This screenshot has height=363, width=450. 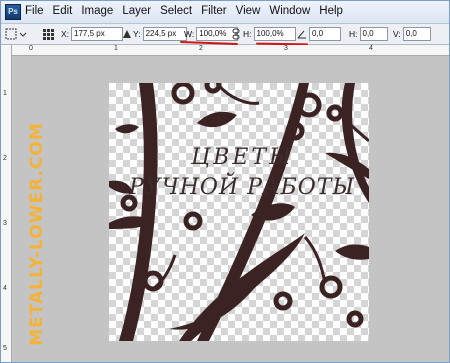 What do you see at coordinates (5, 93) in the screenshot?
I see `ruler-left-1: 1` at bounding box center [5, 93].